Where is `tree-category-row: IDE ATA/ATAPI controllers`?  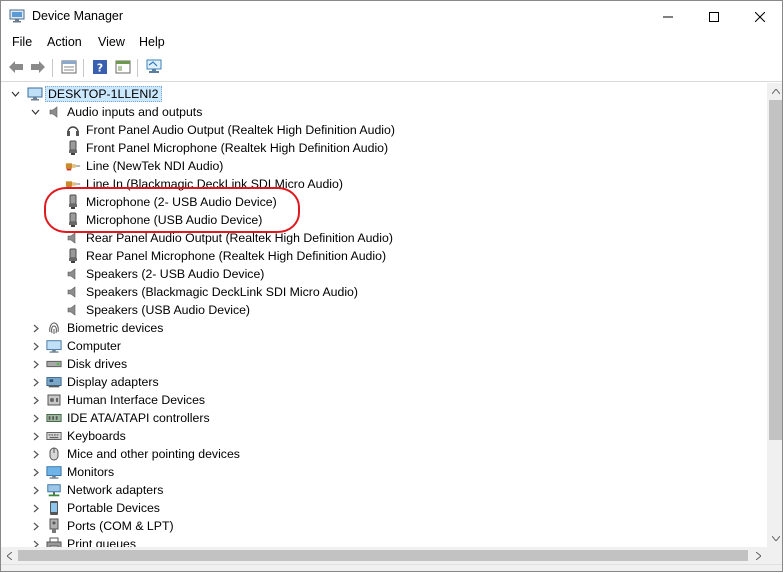
tree-category-row: IDE ATA/ATAPI controllers is located at coordinates (384, 418).